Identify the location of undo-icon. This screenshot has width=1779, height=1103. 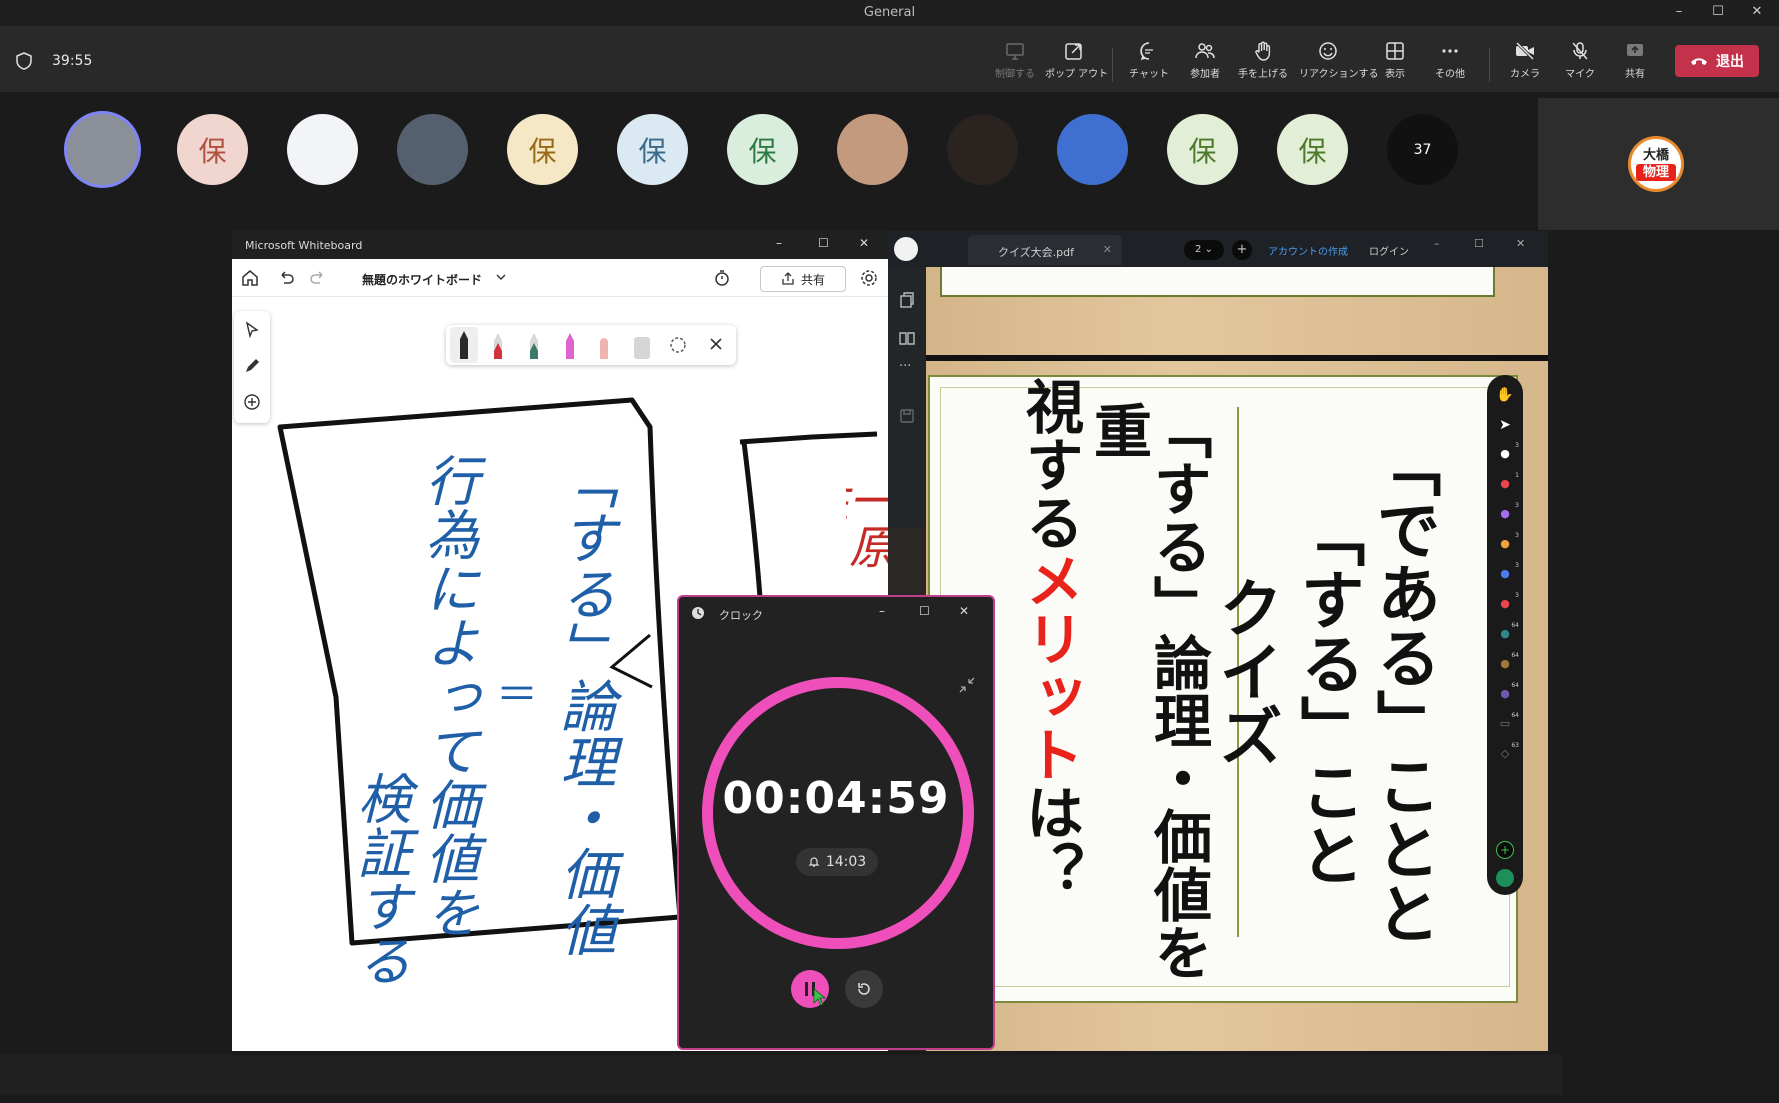
(286, 278).